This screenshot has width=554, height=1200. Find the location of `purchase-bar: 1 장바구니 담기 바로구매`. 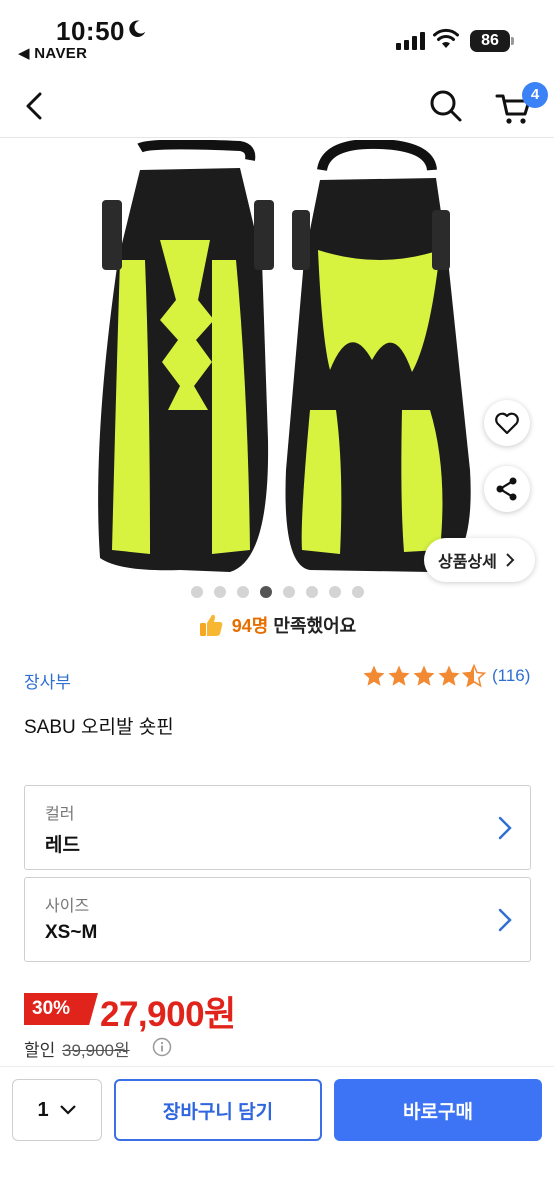

purchase-bar: 1 장바구니 담기 바로구매 is located at coordinates (277, 1133).